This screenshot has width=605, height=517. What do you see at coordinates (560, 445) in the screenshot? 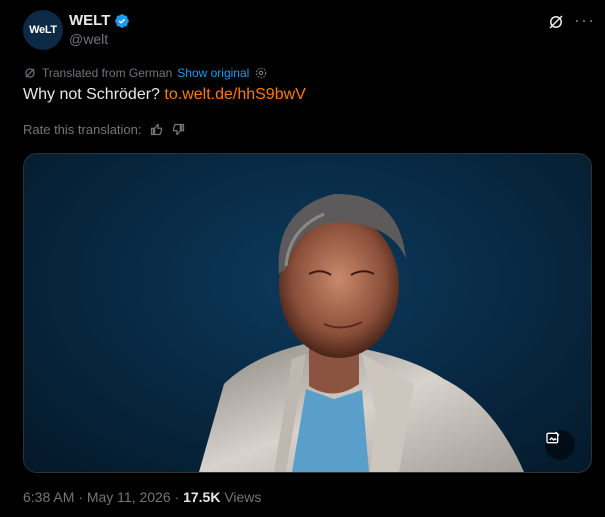
I see `alt-edit-button` at bounding box center [560, 445].